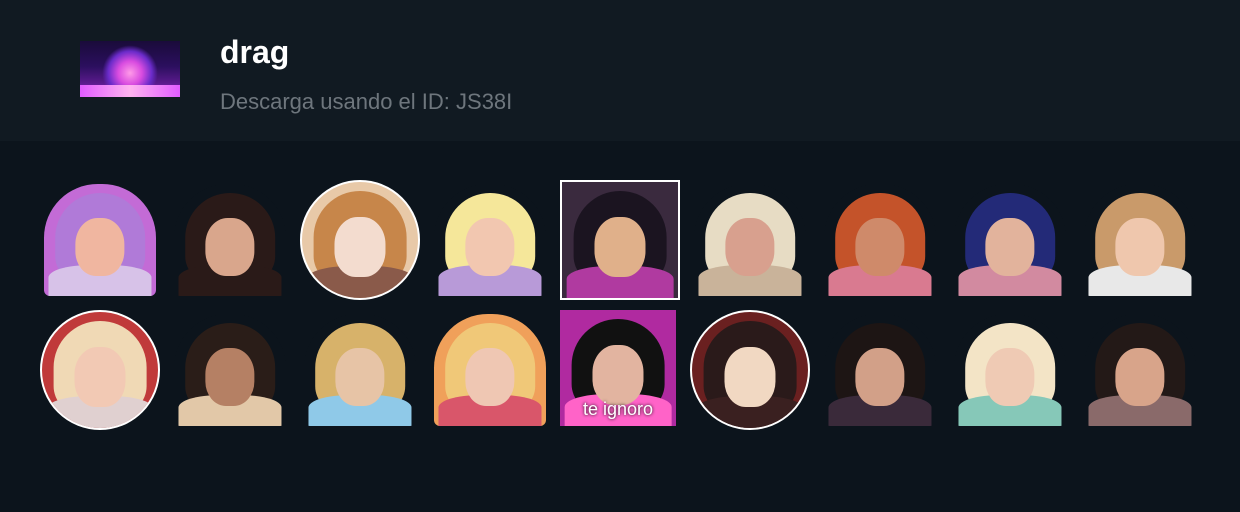  I want to click on sticker-hat-pearls-queen, so click(360, 370).